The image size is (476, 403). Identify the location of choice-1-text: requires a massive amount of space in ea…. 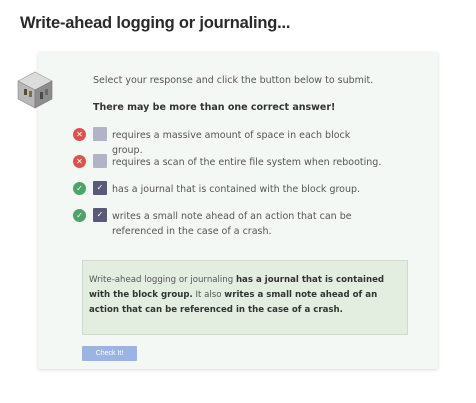
(231, 143).